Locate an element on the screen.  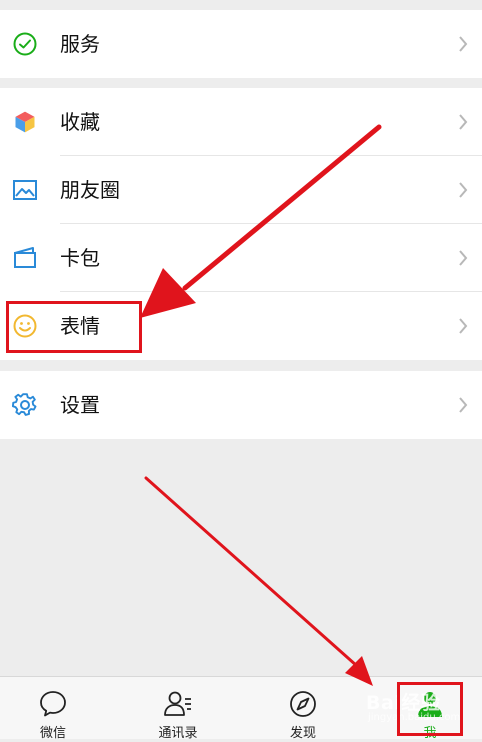
settings-gear-icon is located at coordinates (24, 404).